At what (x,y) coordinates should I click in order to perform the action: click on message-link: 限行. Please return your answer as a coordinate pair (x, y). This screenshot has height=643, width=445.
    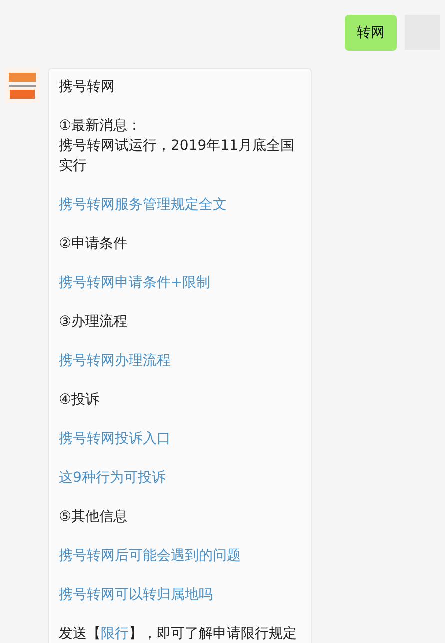
    Looking at the image, I should click on (115, 634).